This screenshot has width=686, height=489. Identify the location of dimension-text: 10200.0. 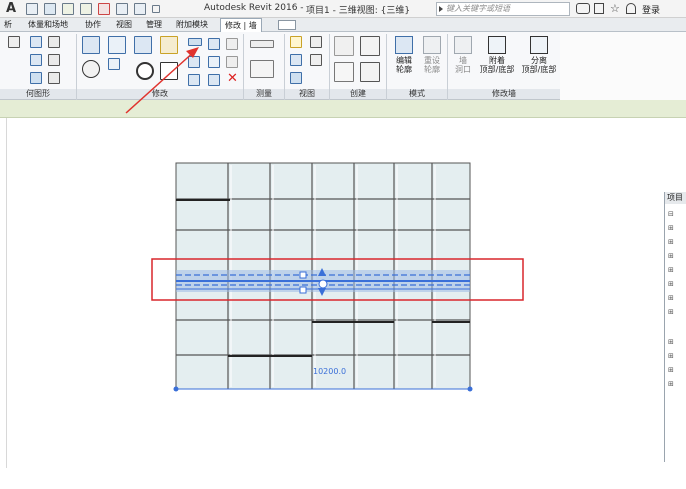
(329, 371).